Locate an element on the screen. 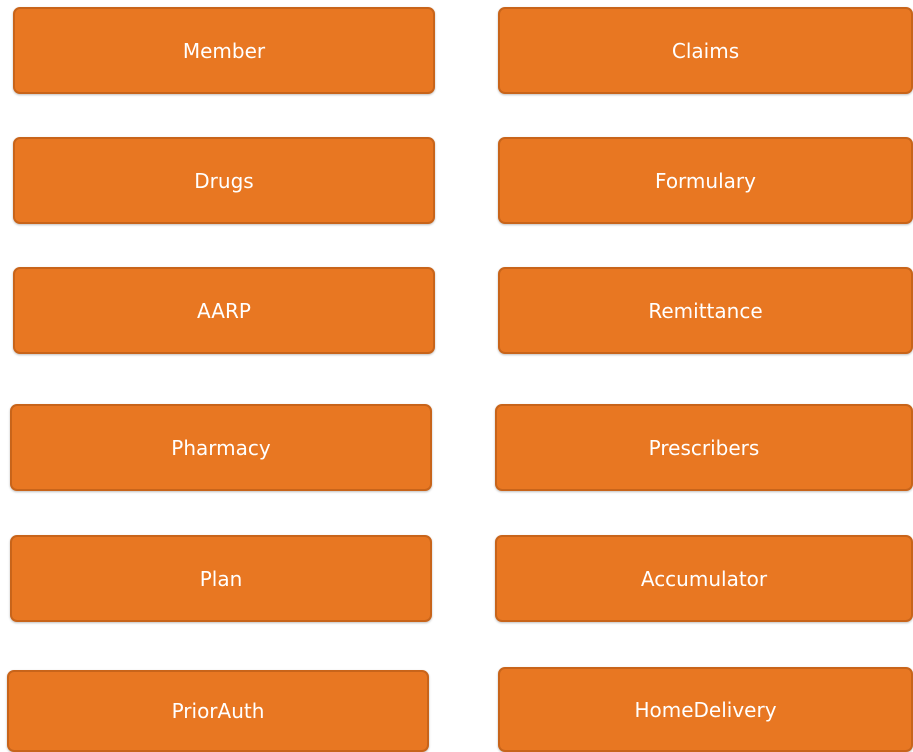 This screenshot has width=913, height=752. drugs-button: Drugs is located at coordinates (224, 180).